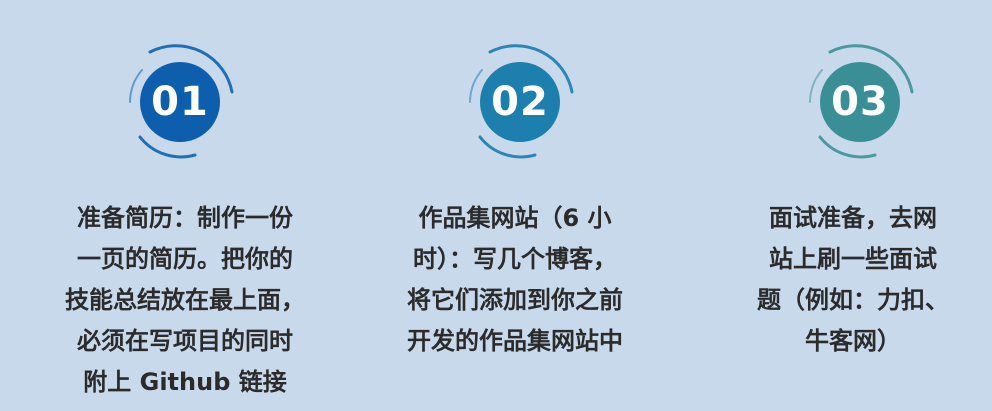 The height and width of the screenshot is (411, 992). Describe the element at coordinates (515, 259) in the screenshot. I see `step-description-line: 时）：写几个博客，` at that location.